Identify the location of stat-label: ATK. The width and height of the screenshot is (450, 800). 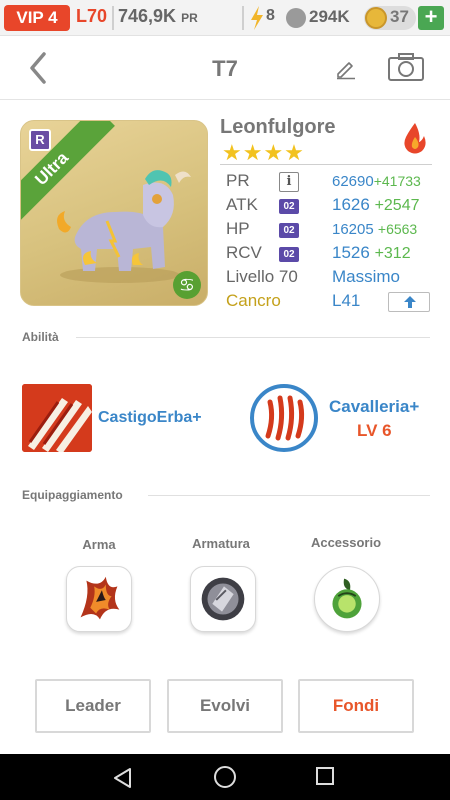
(242, 204).